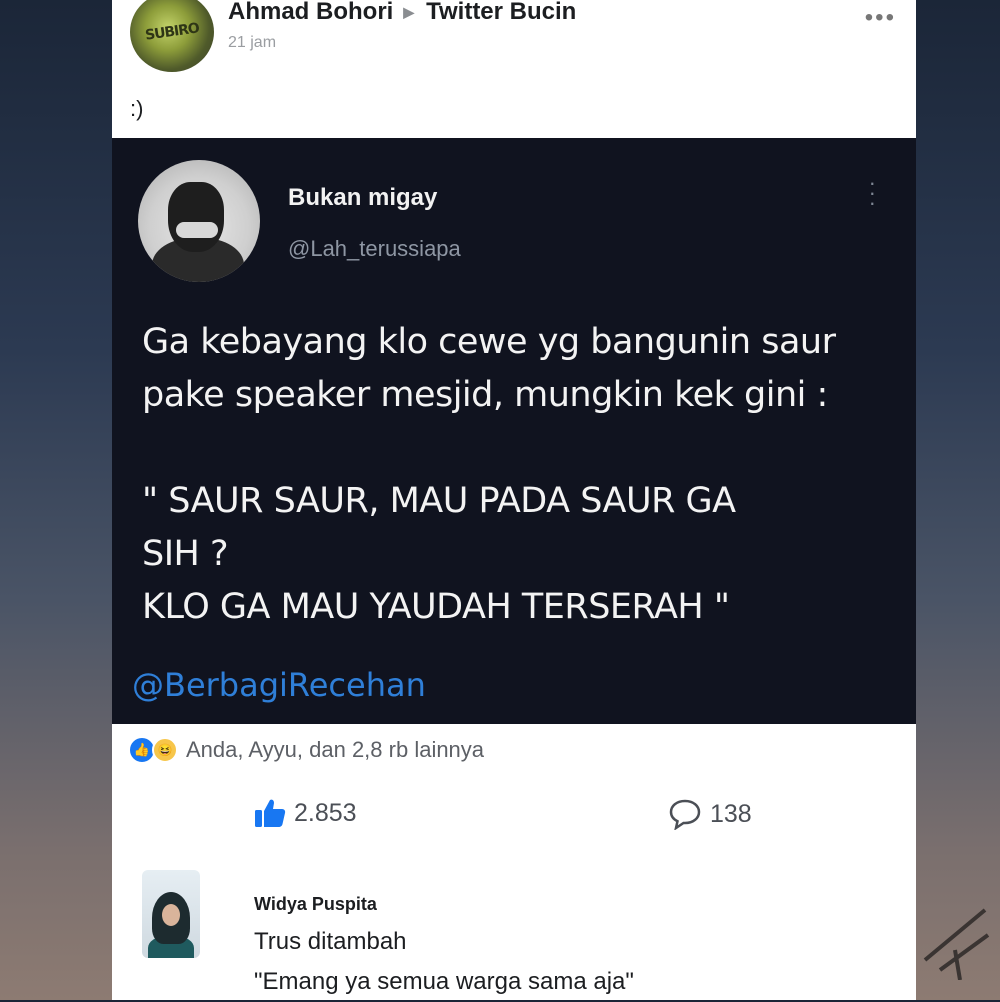 Image resolution: width=1000 pixels, height=1002 pixels. Describe the element at coordinates (409, 11) in the screenshot. I see `arrow-right-icon: ▶` at that location.